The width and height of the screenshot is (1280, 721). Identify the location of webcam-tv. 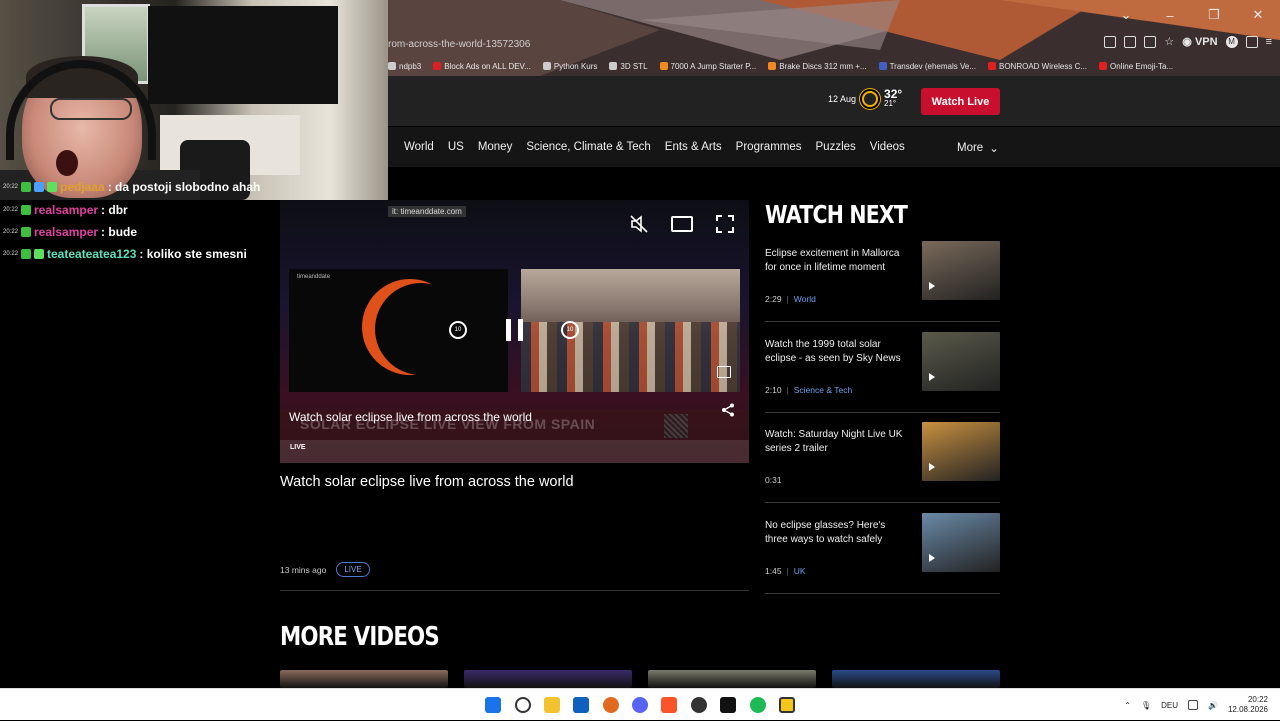
(243, 55).